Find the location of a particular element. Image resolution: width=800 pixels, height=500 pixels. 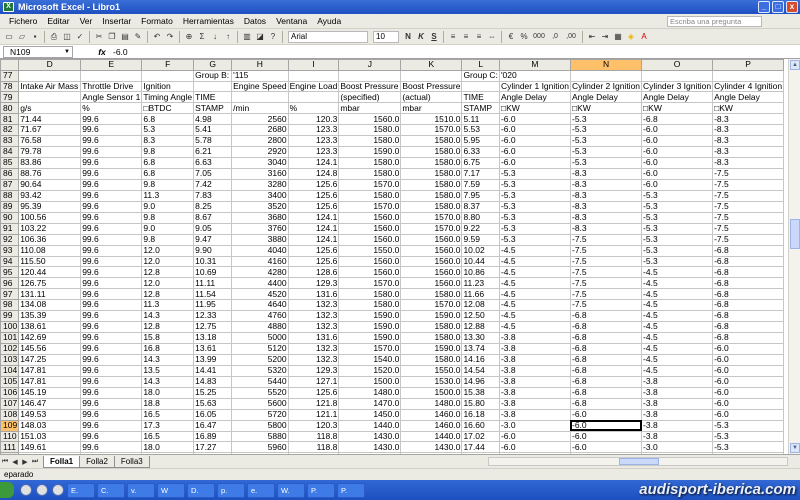

cell: 8.80 is located at coordinates (480, 217).